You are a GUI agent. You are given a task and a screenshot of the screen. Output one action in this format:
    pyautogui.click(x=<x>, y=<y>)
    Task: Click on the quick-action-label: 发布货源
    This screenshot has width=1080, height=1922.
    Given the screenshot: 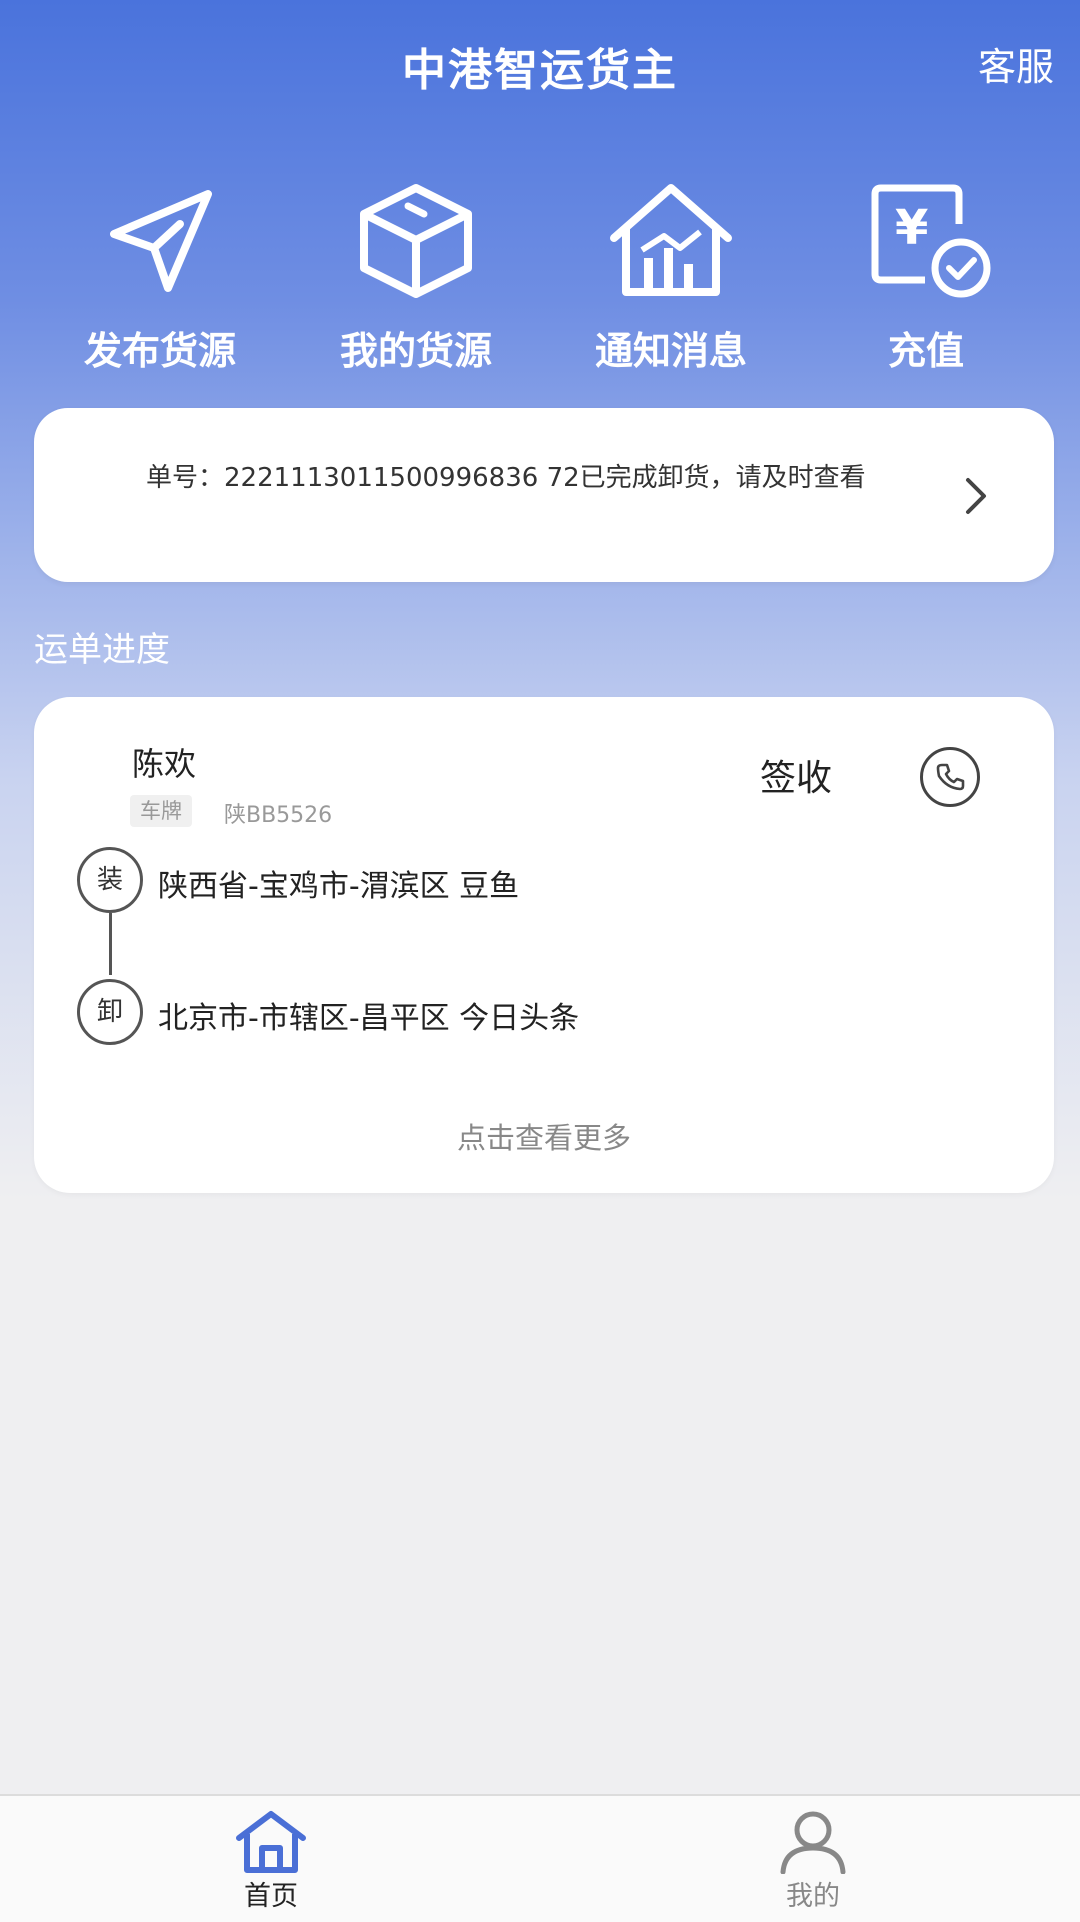 What is the action you would take?
    pyautogui.click(x=159, y=351)
    